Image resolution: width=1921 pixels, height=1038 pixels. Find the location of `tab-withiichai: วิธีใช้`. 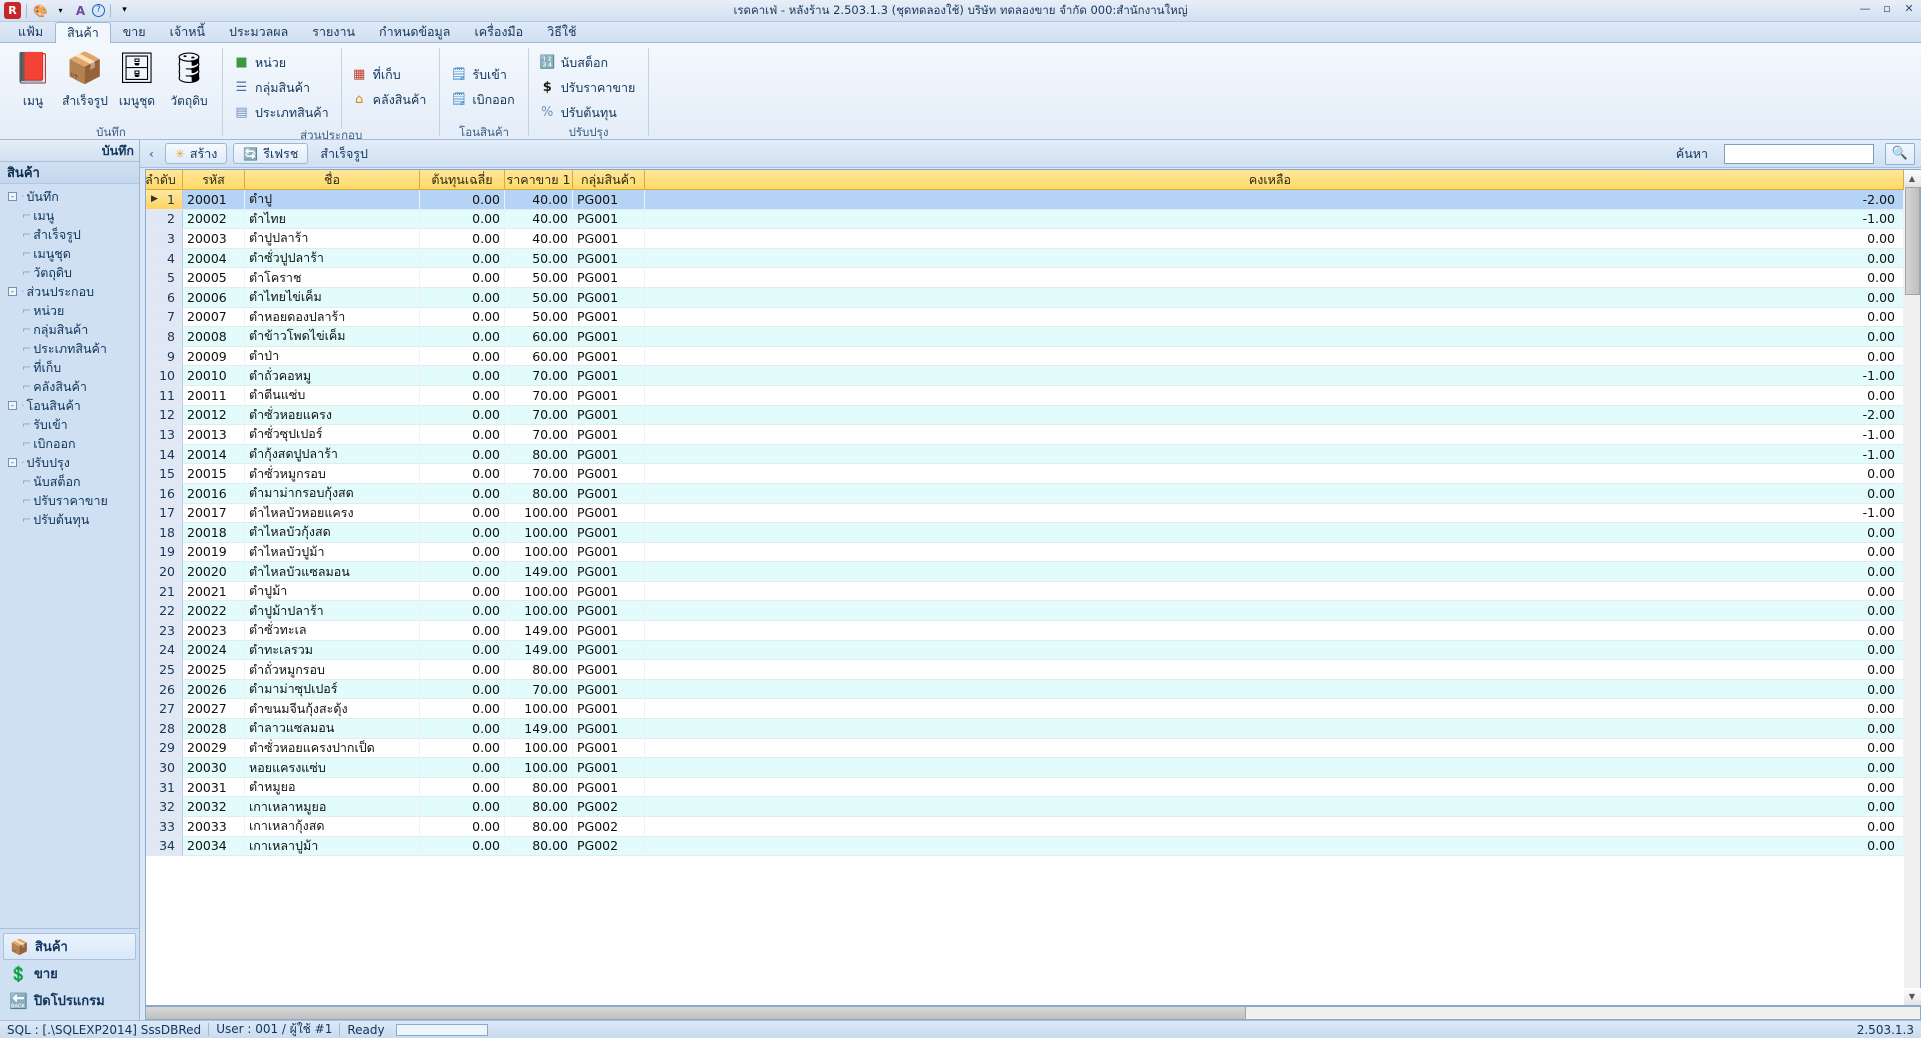

tab-withiichai: วิธีใช้ is located at coordinates (561, 31).